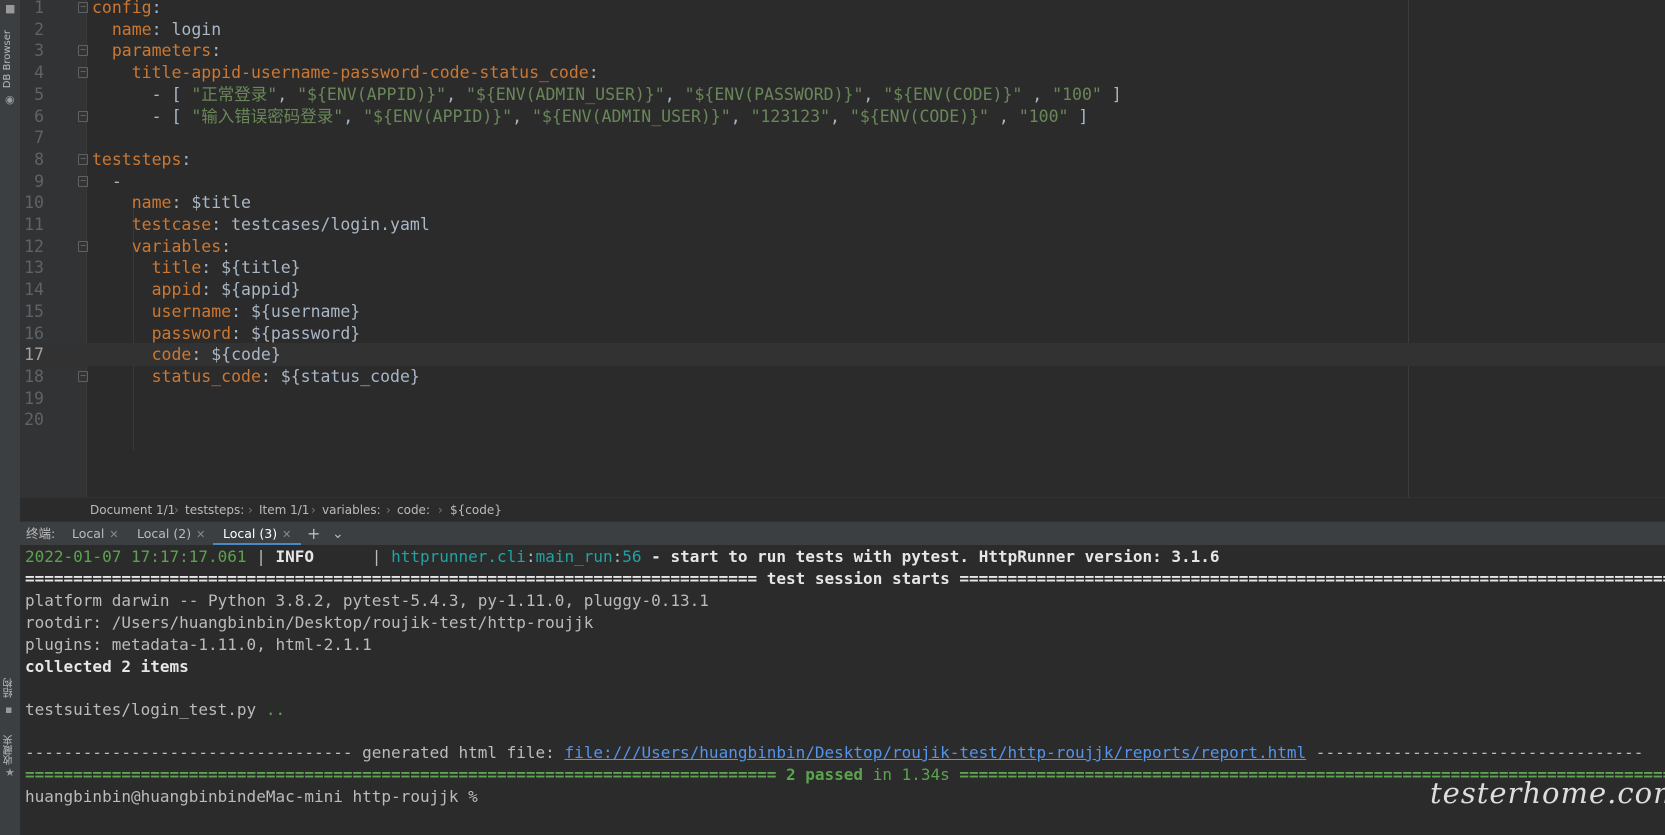 The image size is (1665, 835). Describe the element at coordinates (842, 355) in the screenshot. I see `code-line: 17 code: ${code}` at that location.